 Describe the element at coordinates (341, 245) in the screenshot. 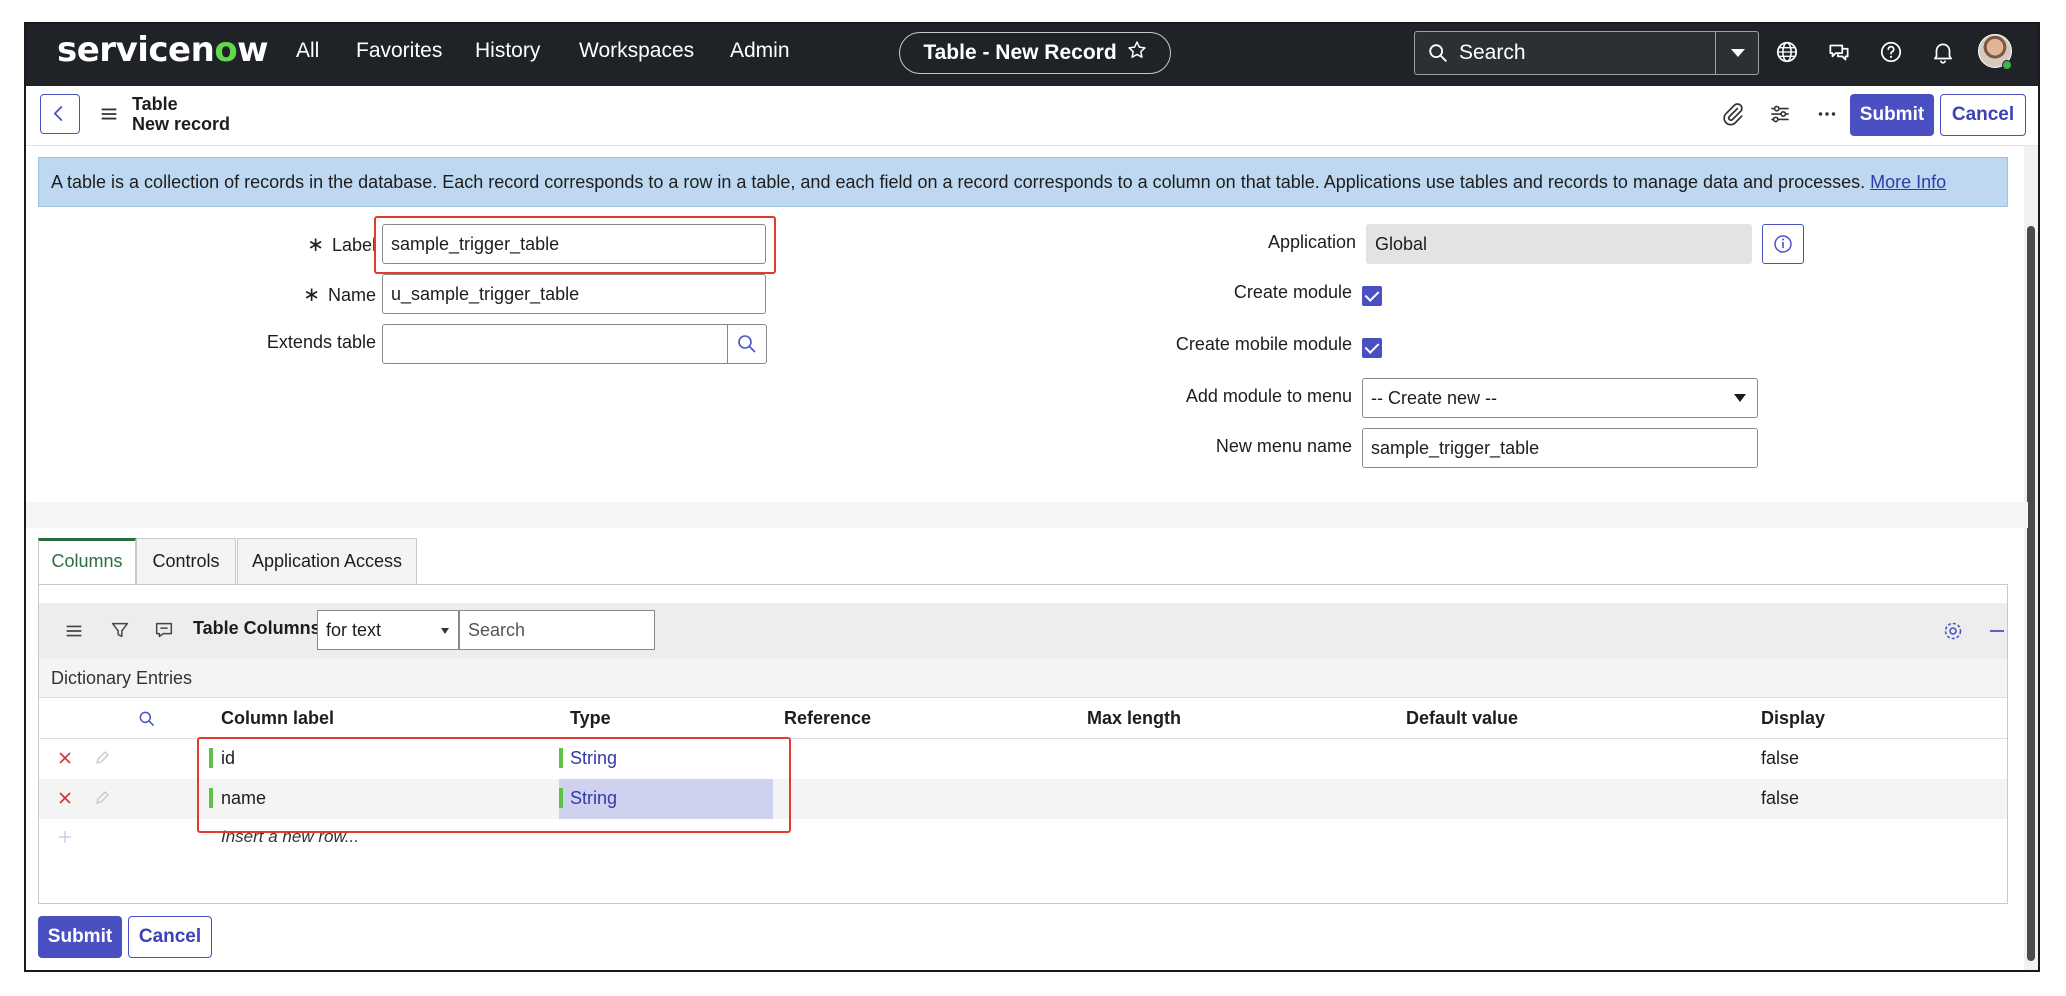

I see `label-field-label: ∗ Label` at that location.